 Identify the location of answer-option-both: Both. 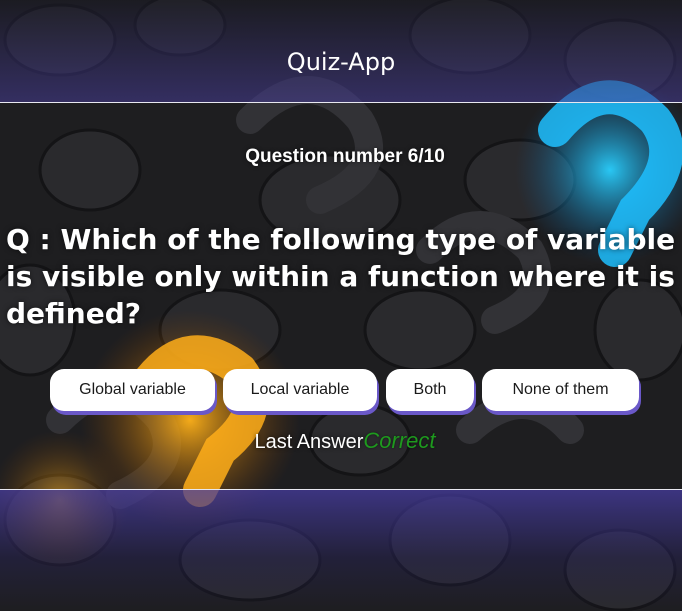
(430, 390).